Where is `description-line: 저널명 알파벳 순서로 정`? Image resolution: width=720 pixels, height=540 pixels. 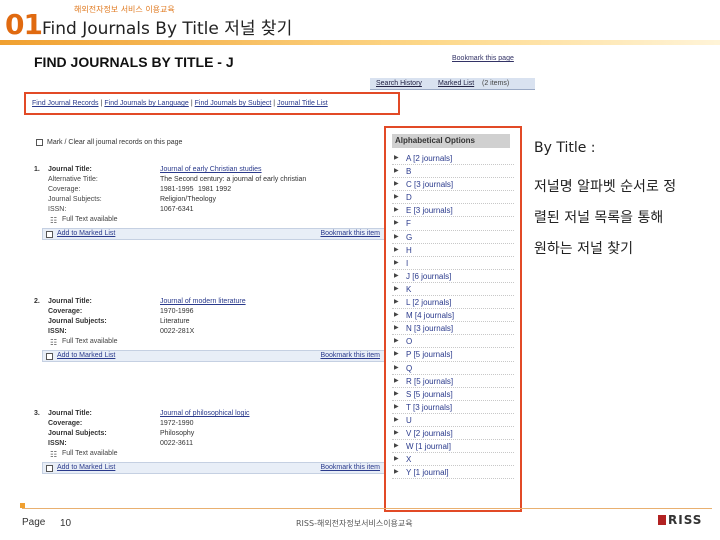 description-line: 저널명 알파벳 순서로 정 is located at coordinates (605, 187).